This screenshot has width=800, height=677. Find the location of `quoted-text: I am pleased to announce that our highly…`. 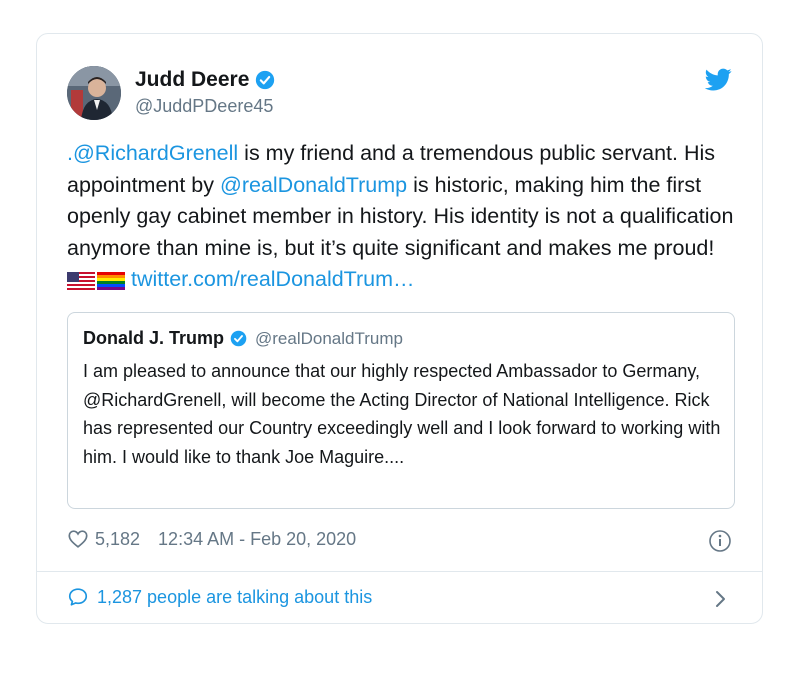

quoted-text: I am pleased to announce that our highly… is located at coordinates (402, 414).